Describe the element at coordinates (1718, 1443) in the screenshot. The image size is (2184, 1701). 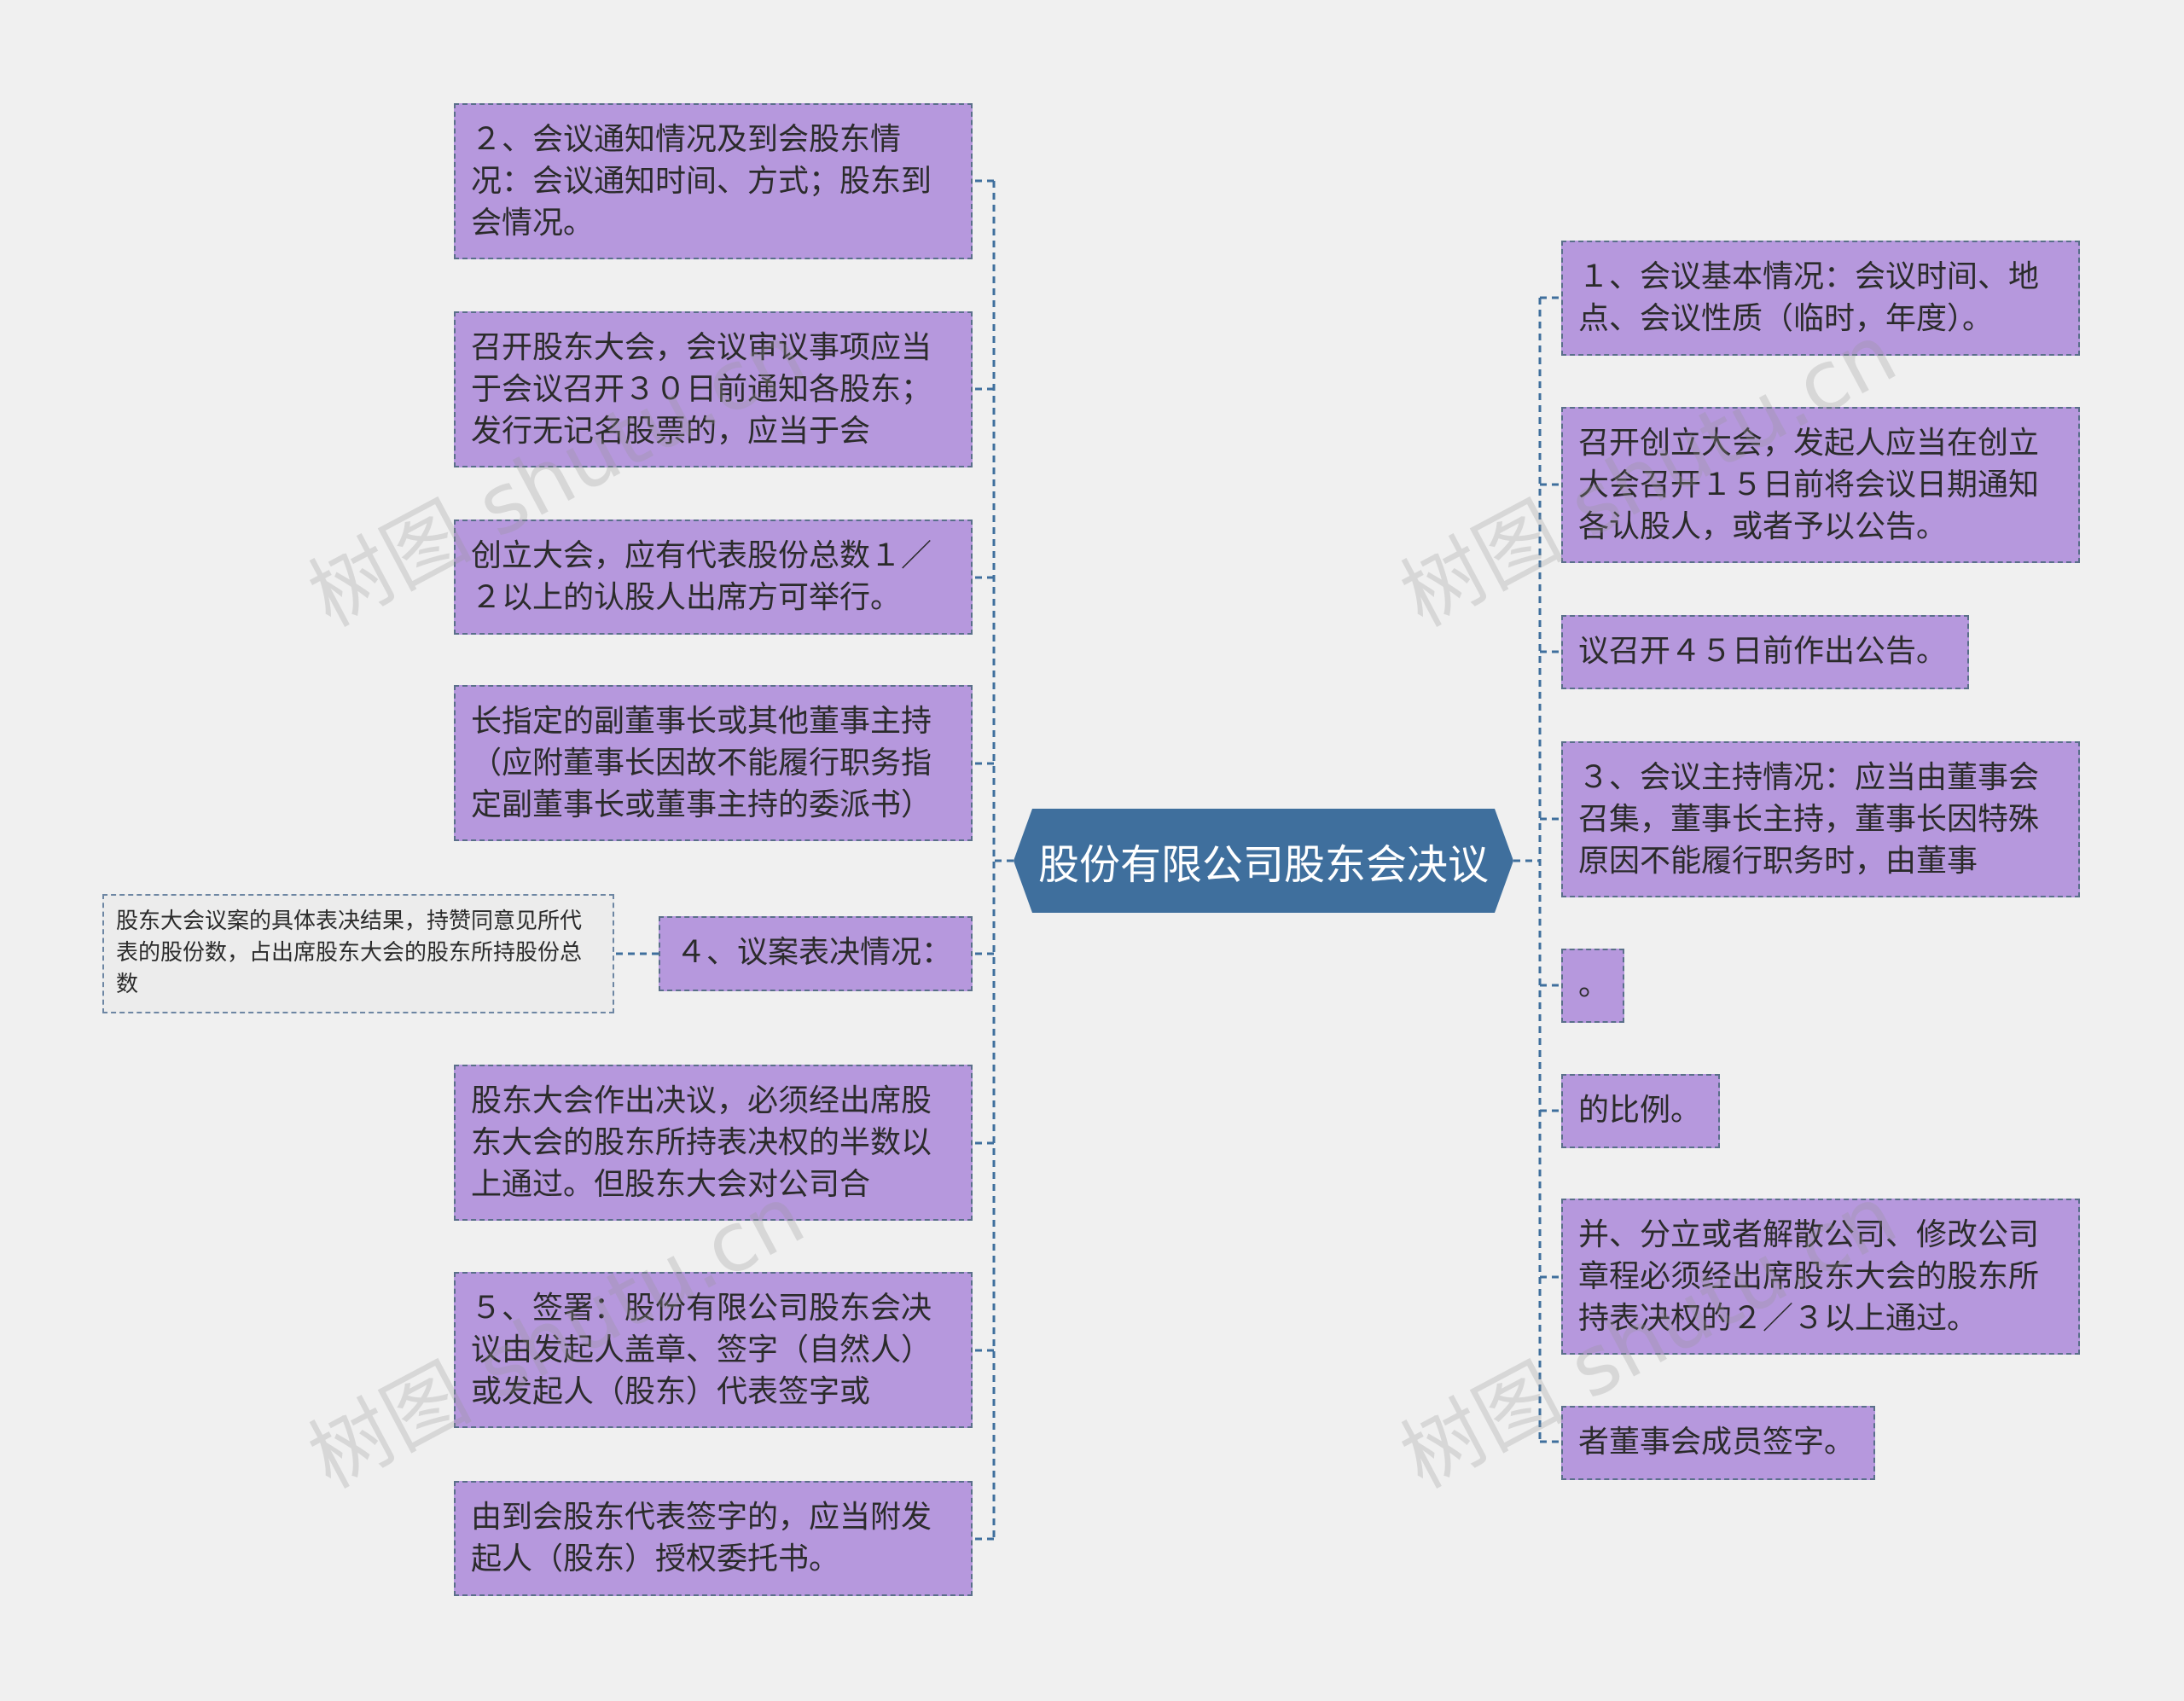
I see `right-node-8: 者董事会成员签字。` at that location.